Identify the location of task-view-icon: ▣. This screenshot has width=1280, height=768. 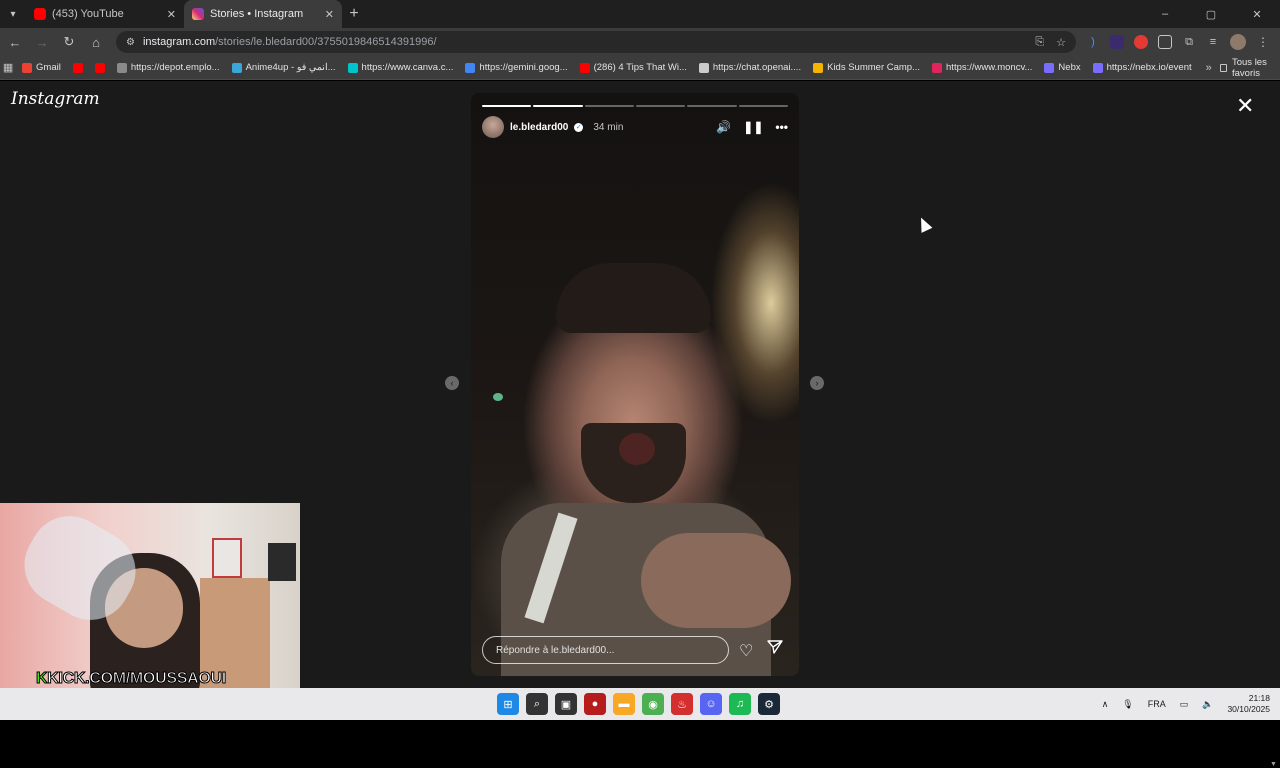
(566, 704).